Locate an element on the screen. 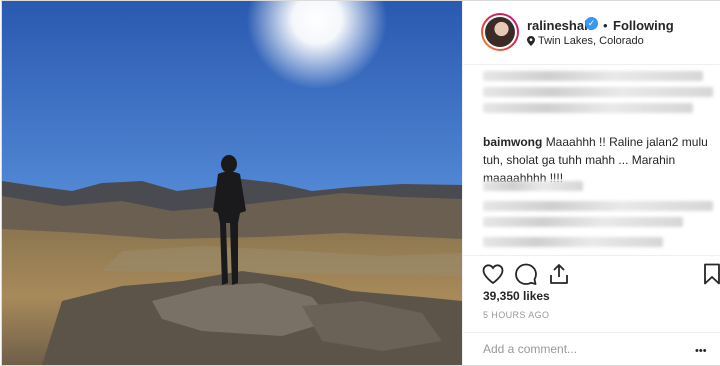 The height and width of the screenshot is (366, 720). like-count: 39,350 likes is located at coordinates (516, 296).